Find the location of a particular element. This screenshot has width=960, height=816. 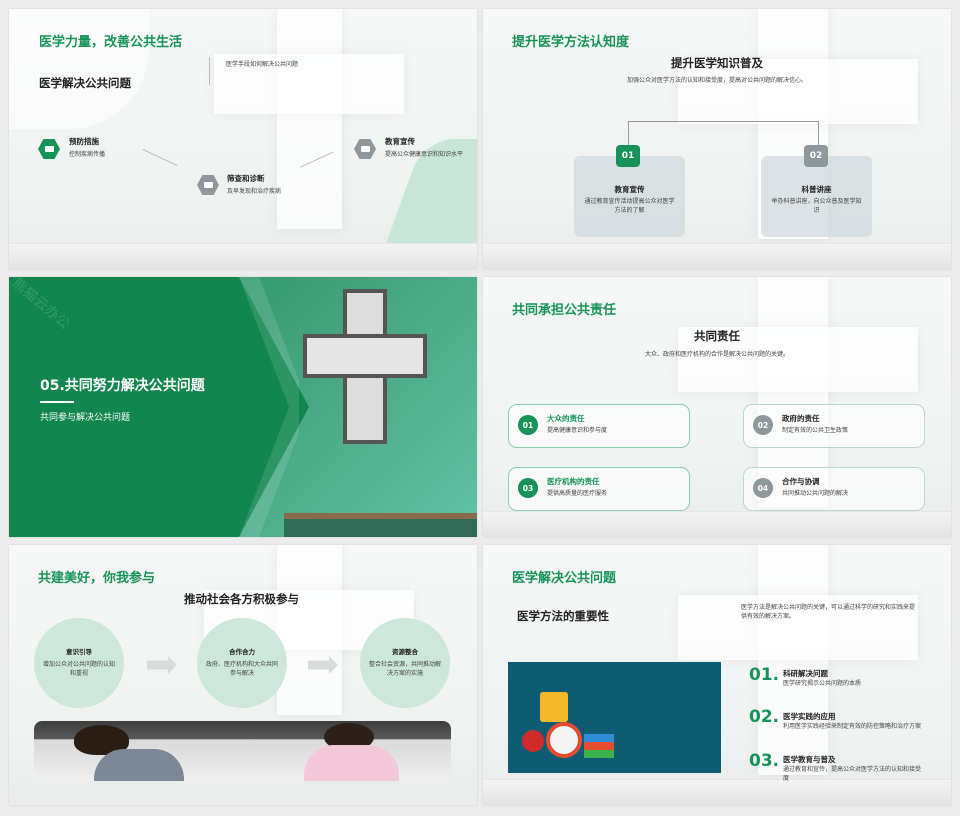

section-desc: 加强公众对医学方法的认知和接受度，提高对公共问题的解决信心。 is located at coordinates (716, 80).